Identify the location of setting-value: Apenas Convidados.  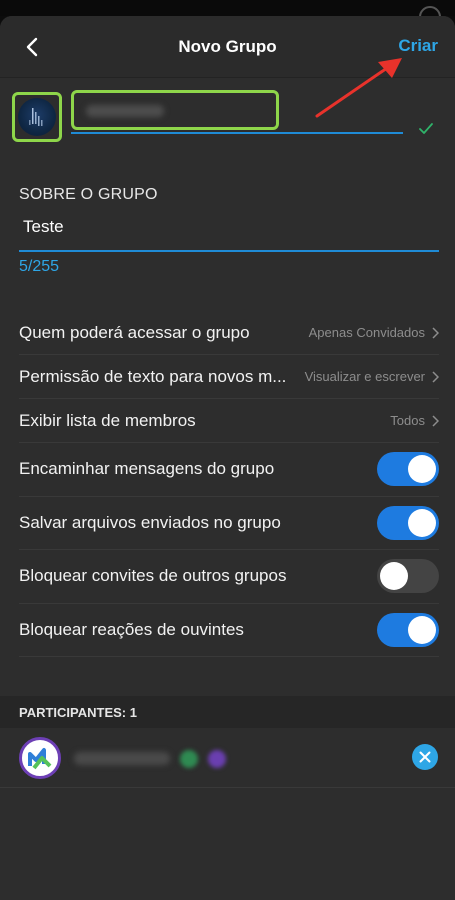
(374, 332).